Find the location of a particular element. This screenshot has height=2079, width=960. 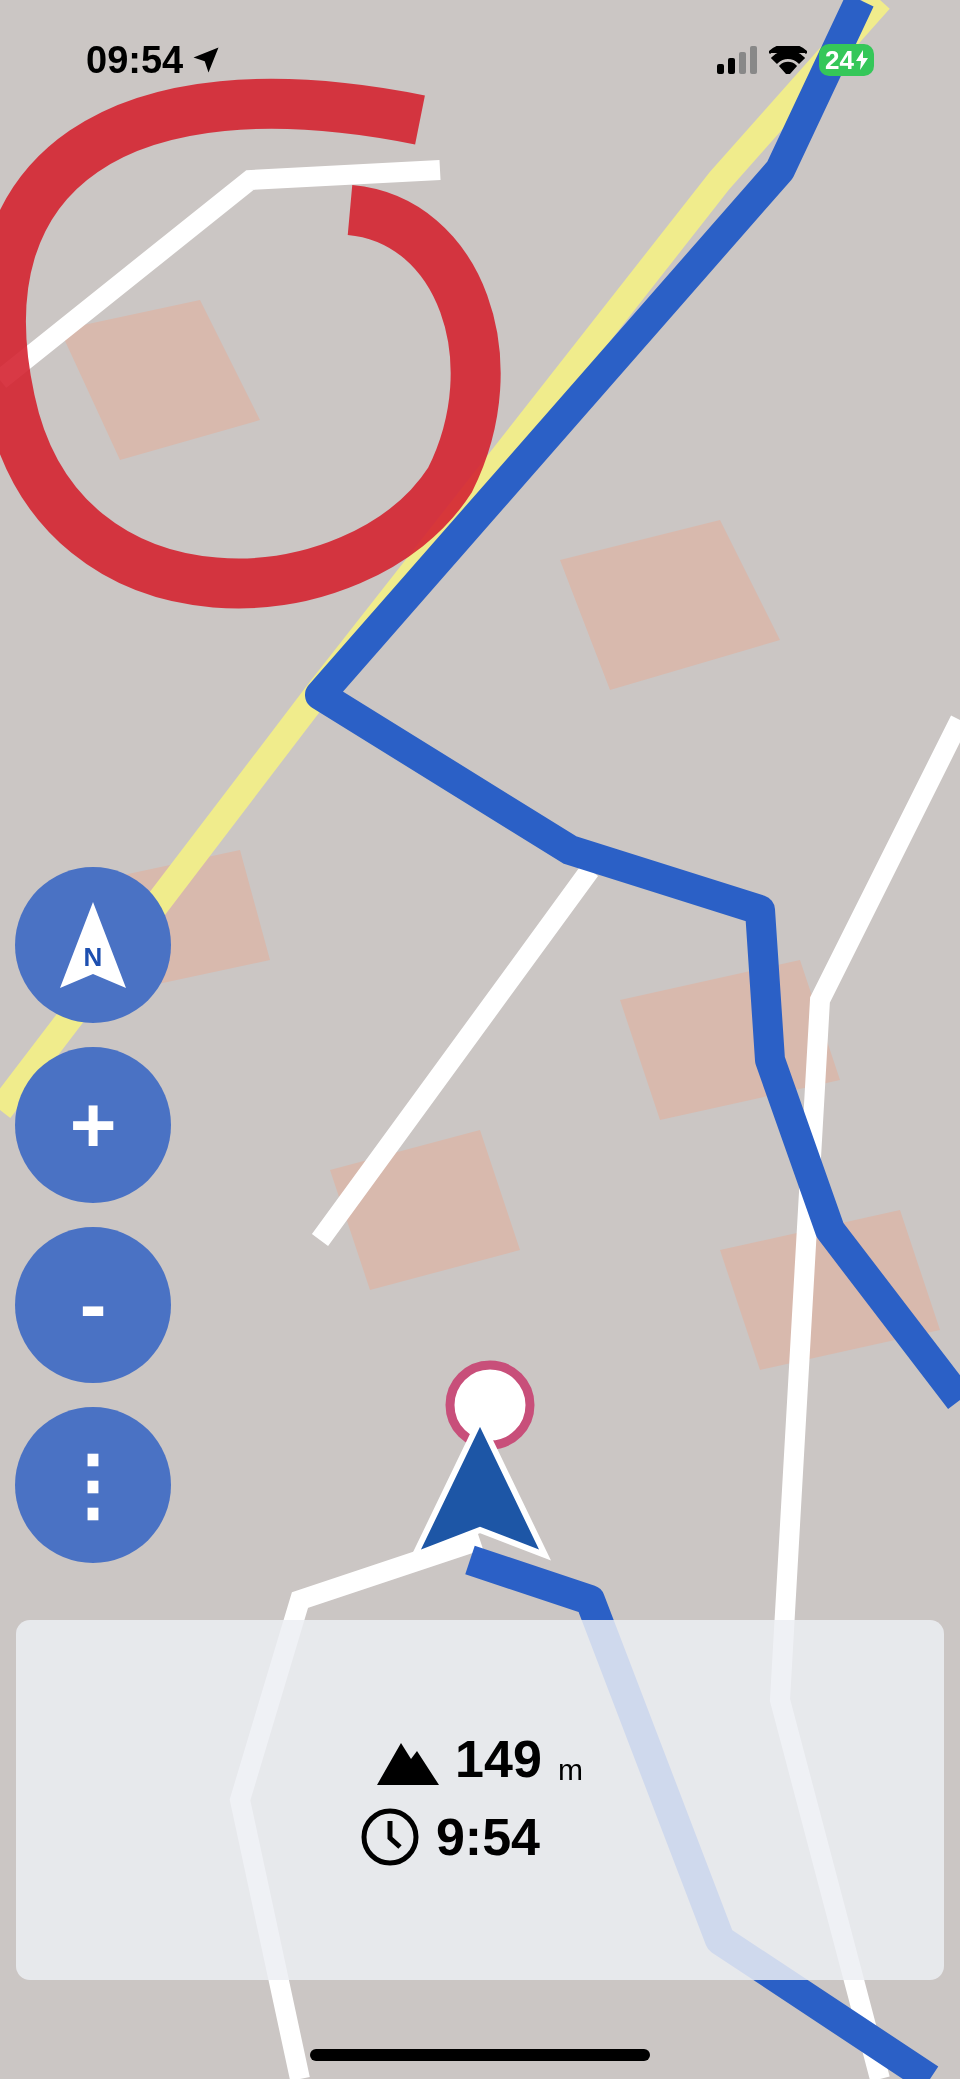

compass-arrow-icon is located at coordinates (93, 945).